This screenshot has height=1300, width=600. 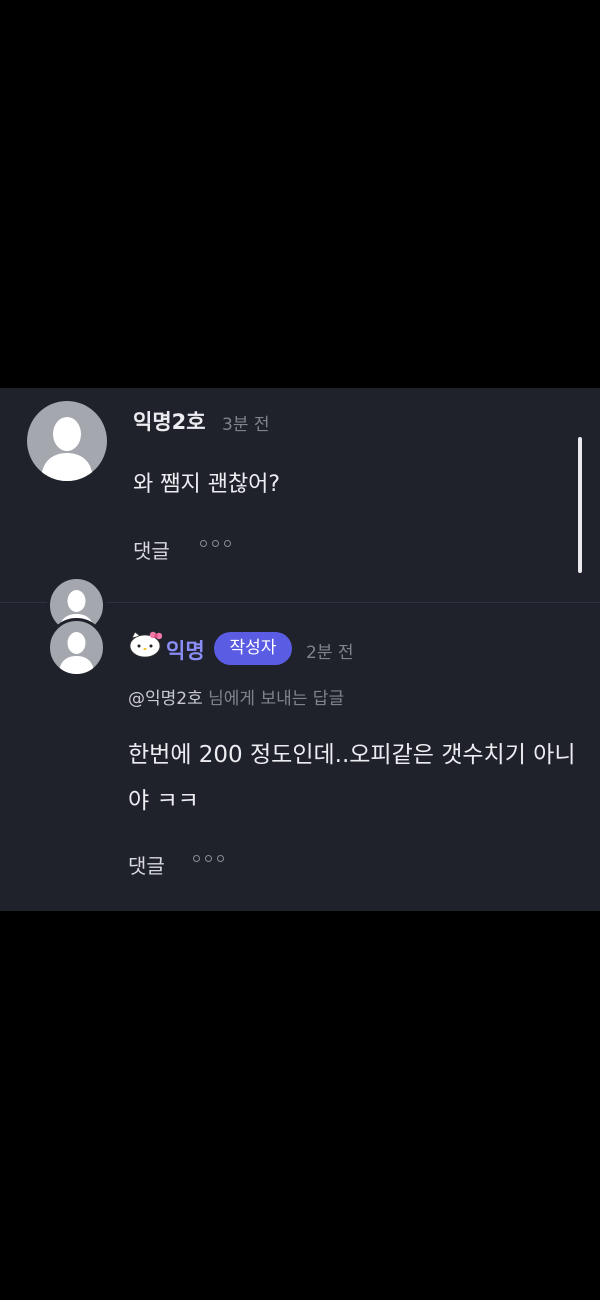 What do you see at coordinates (207, 484) in the screenshot?
I see `comment-body: 와 쨈지 괜찮어?` at bounding box center [207, 484].